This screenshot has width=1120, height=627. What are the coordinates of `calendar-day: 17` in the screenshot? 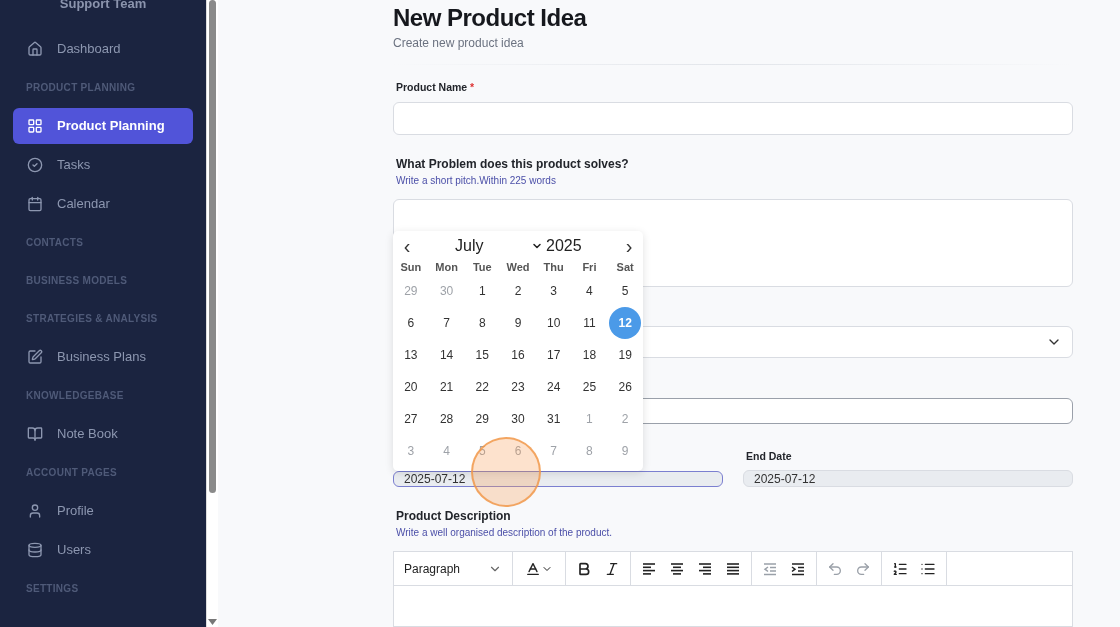 It's located at (553, 355).